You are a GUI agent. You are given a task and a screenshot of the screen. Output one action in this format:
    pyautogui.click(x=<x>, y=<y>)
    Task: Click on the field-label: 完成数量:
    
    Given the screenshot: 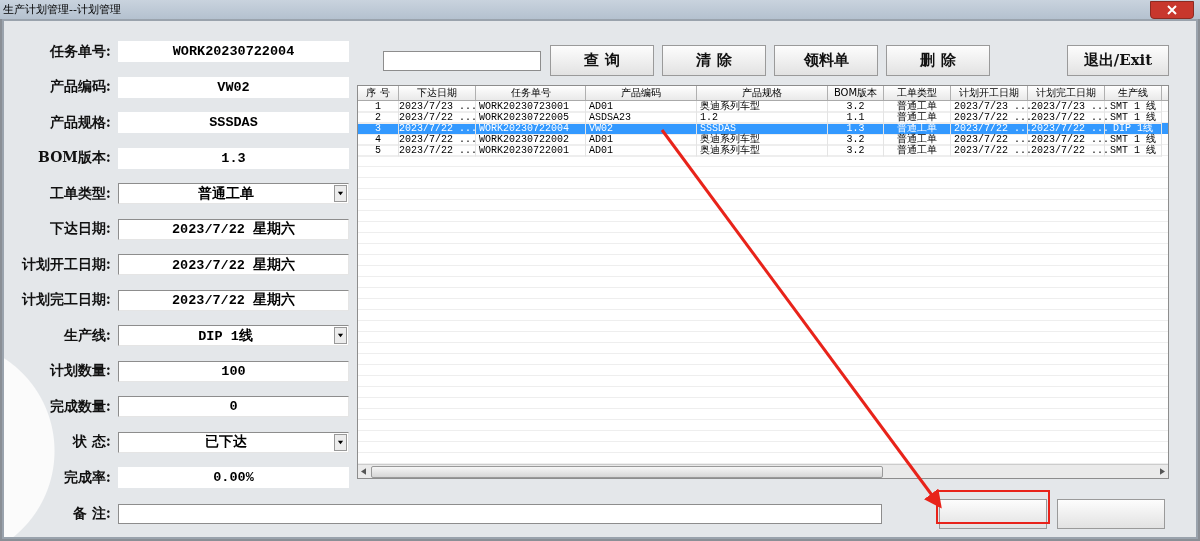 What is the action you would take?
    pyautogui.click(x=79, y=406)
    